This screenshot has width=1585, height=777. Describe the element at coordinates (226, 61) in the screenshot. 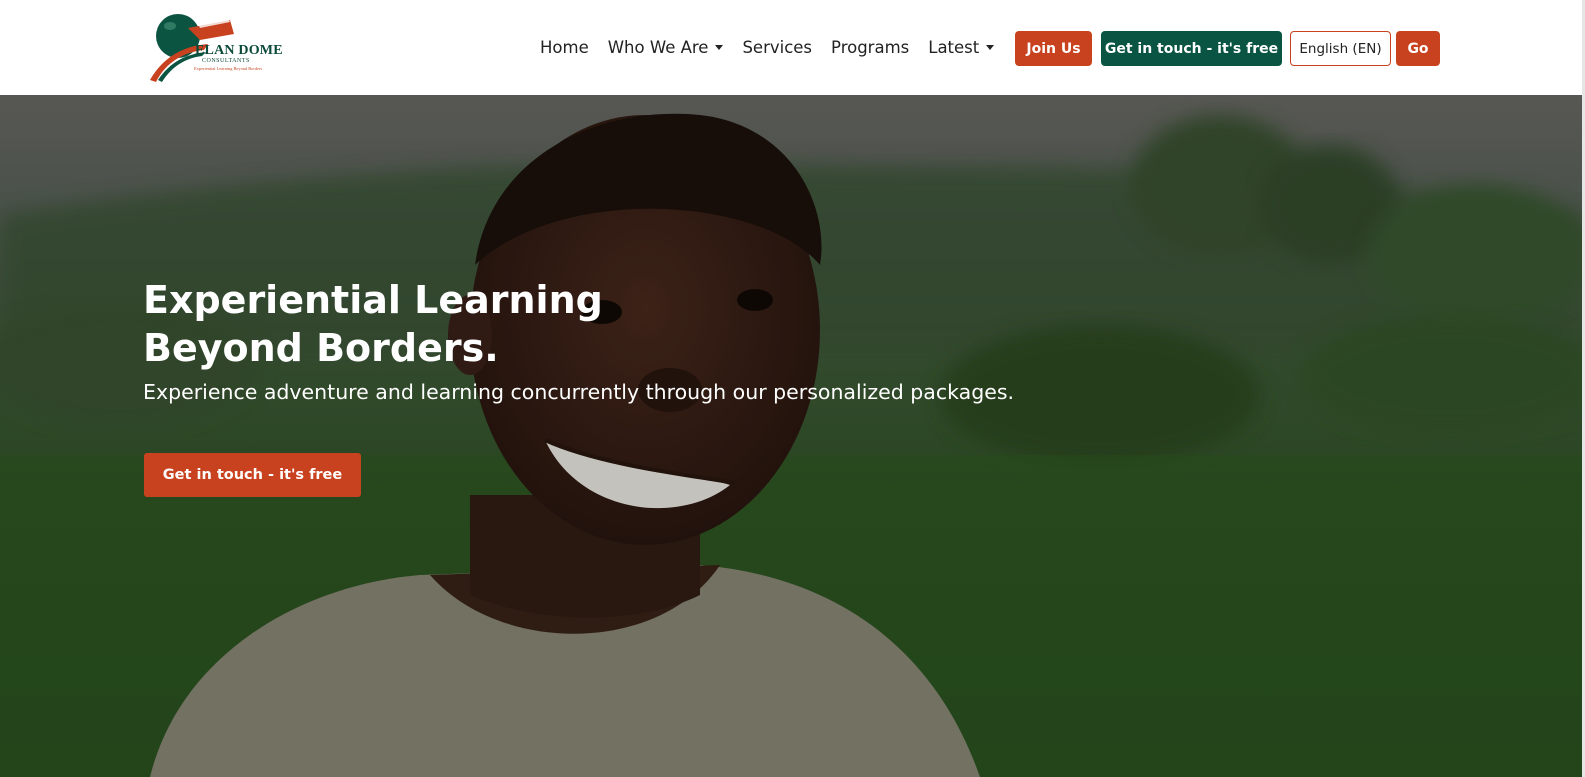

I see `logo-subtitle: CONSULTANTS` at that location.